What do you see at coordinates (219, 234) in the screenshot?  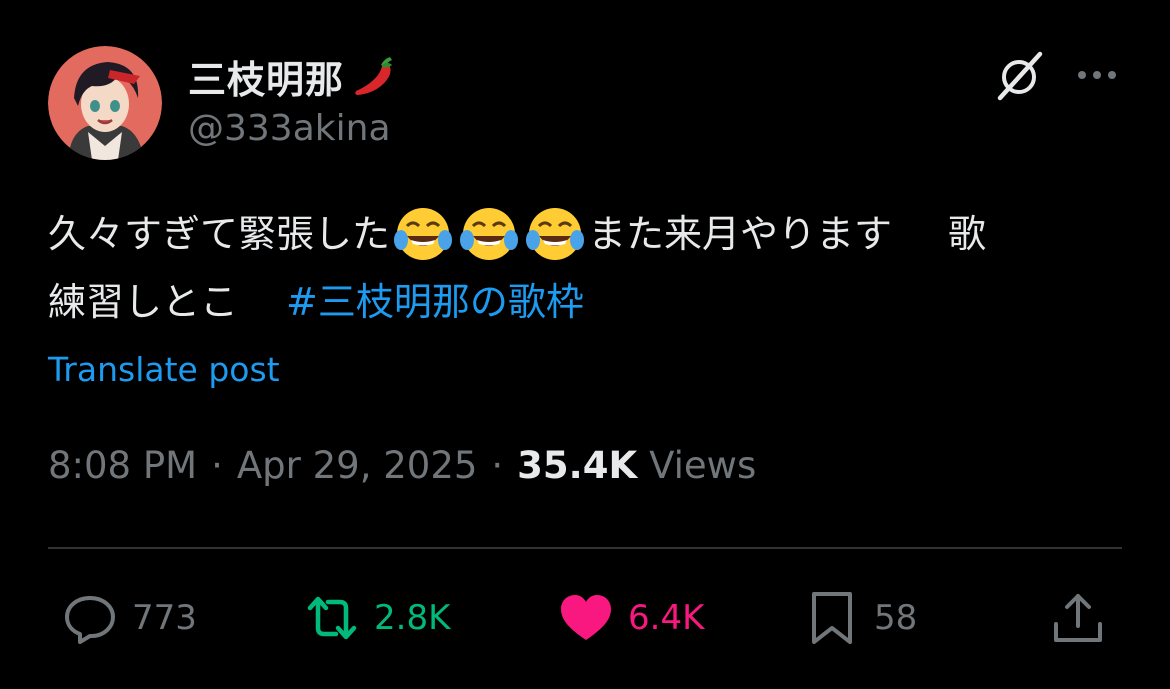 I see `post-text-segment: 久々すぎて緊張した` at bounding box center [219, 234].